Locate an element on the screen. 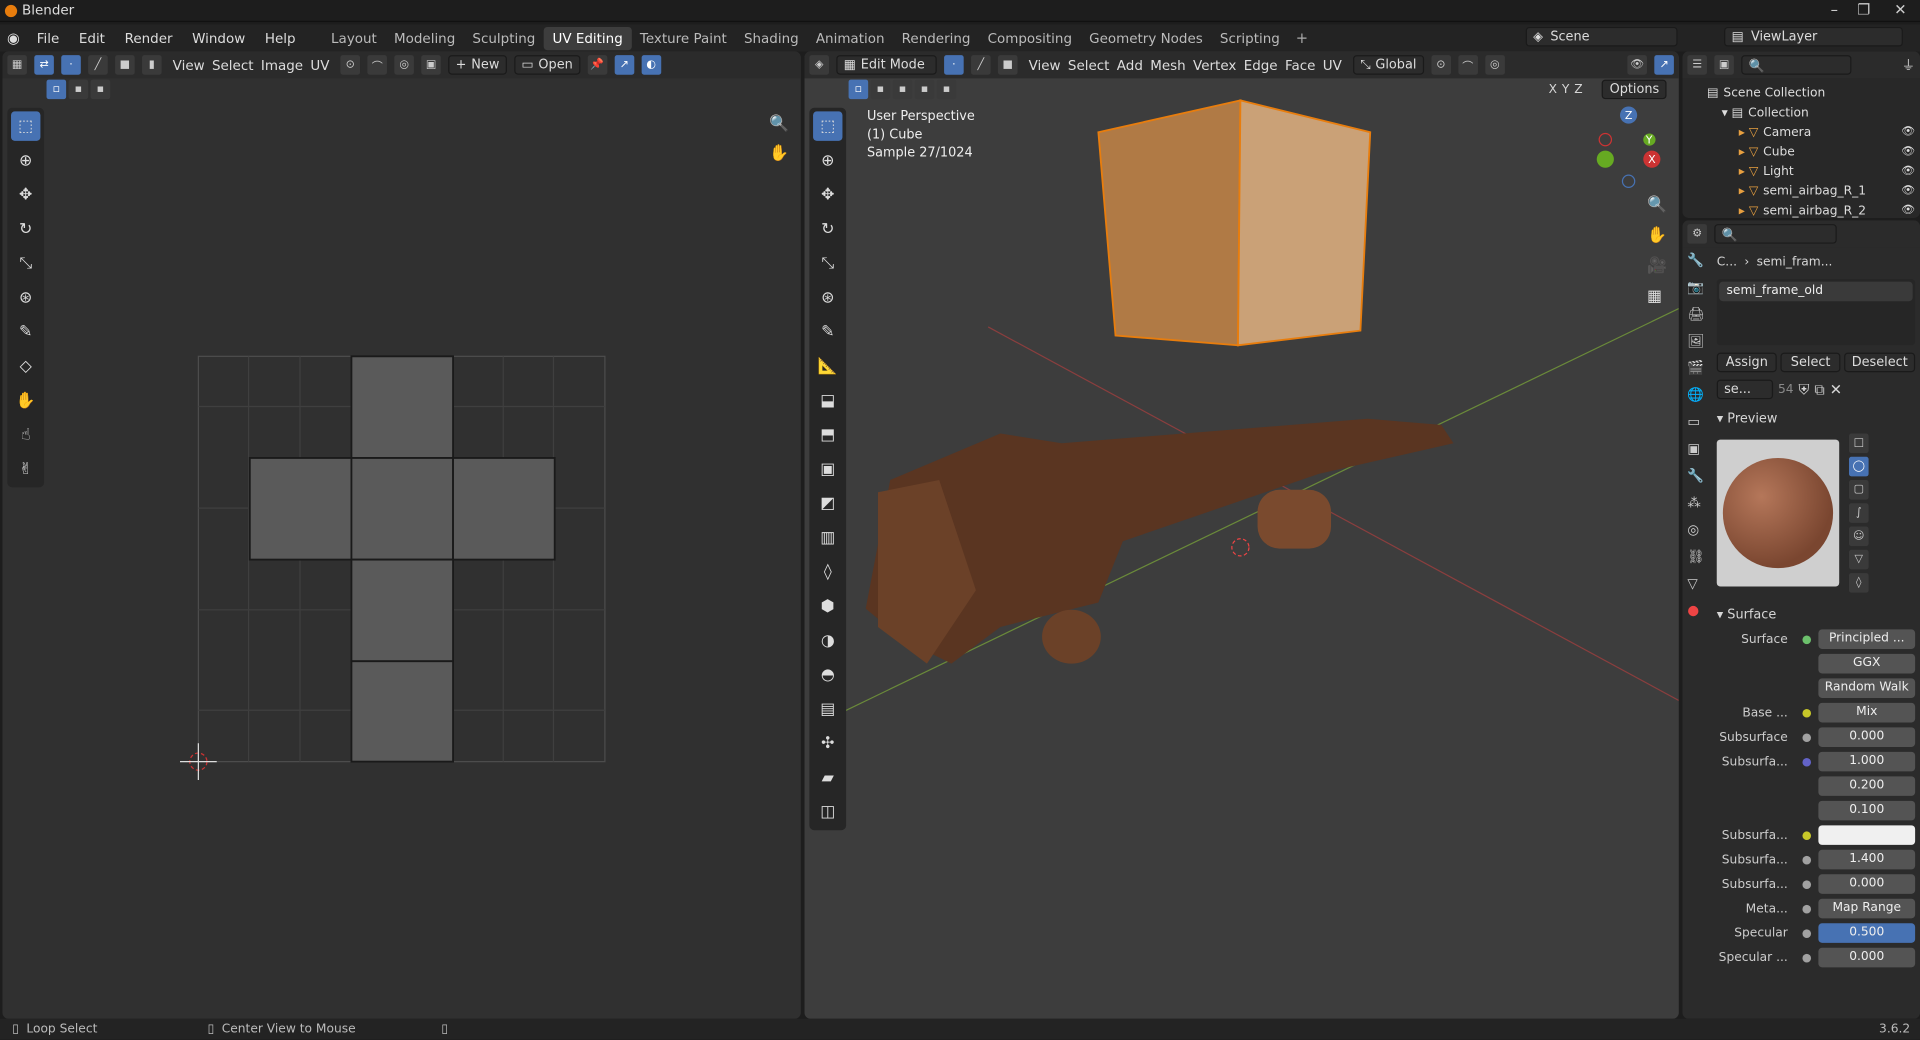 Image resolution: width=1920 pixels, height=1040 pixels. rip-region-icon: ◫ is located at coordinates (827, 811).